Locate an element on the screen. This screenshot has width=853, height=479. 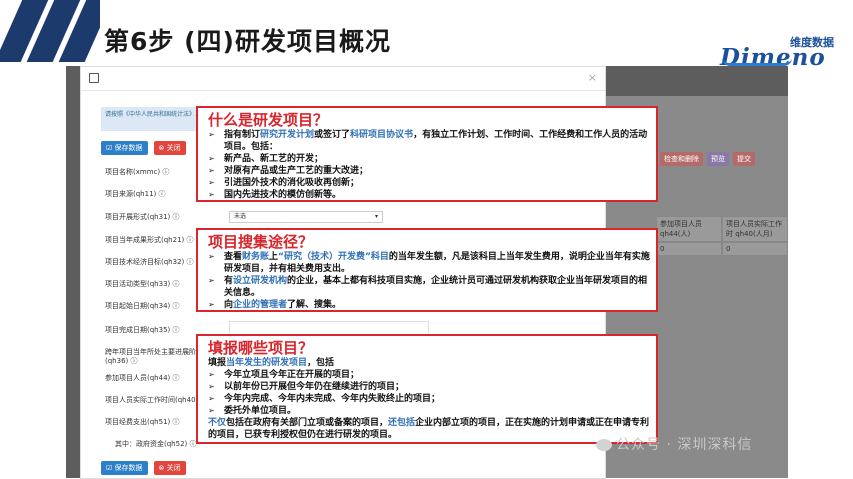
modal-close-icon: × is located at coordinates (592, 77).